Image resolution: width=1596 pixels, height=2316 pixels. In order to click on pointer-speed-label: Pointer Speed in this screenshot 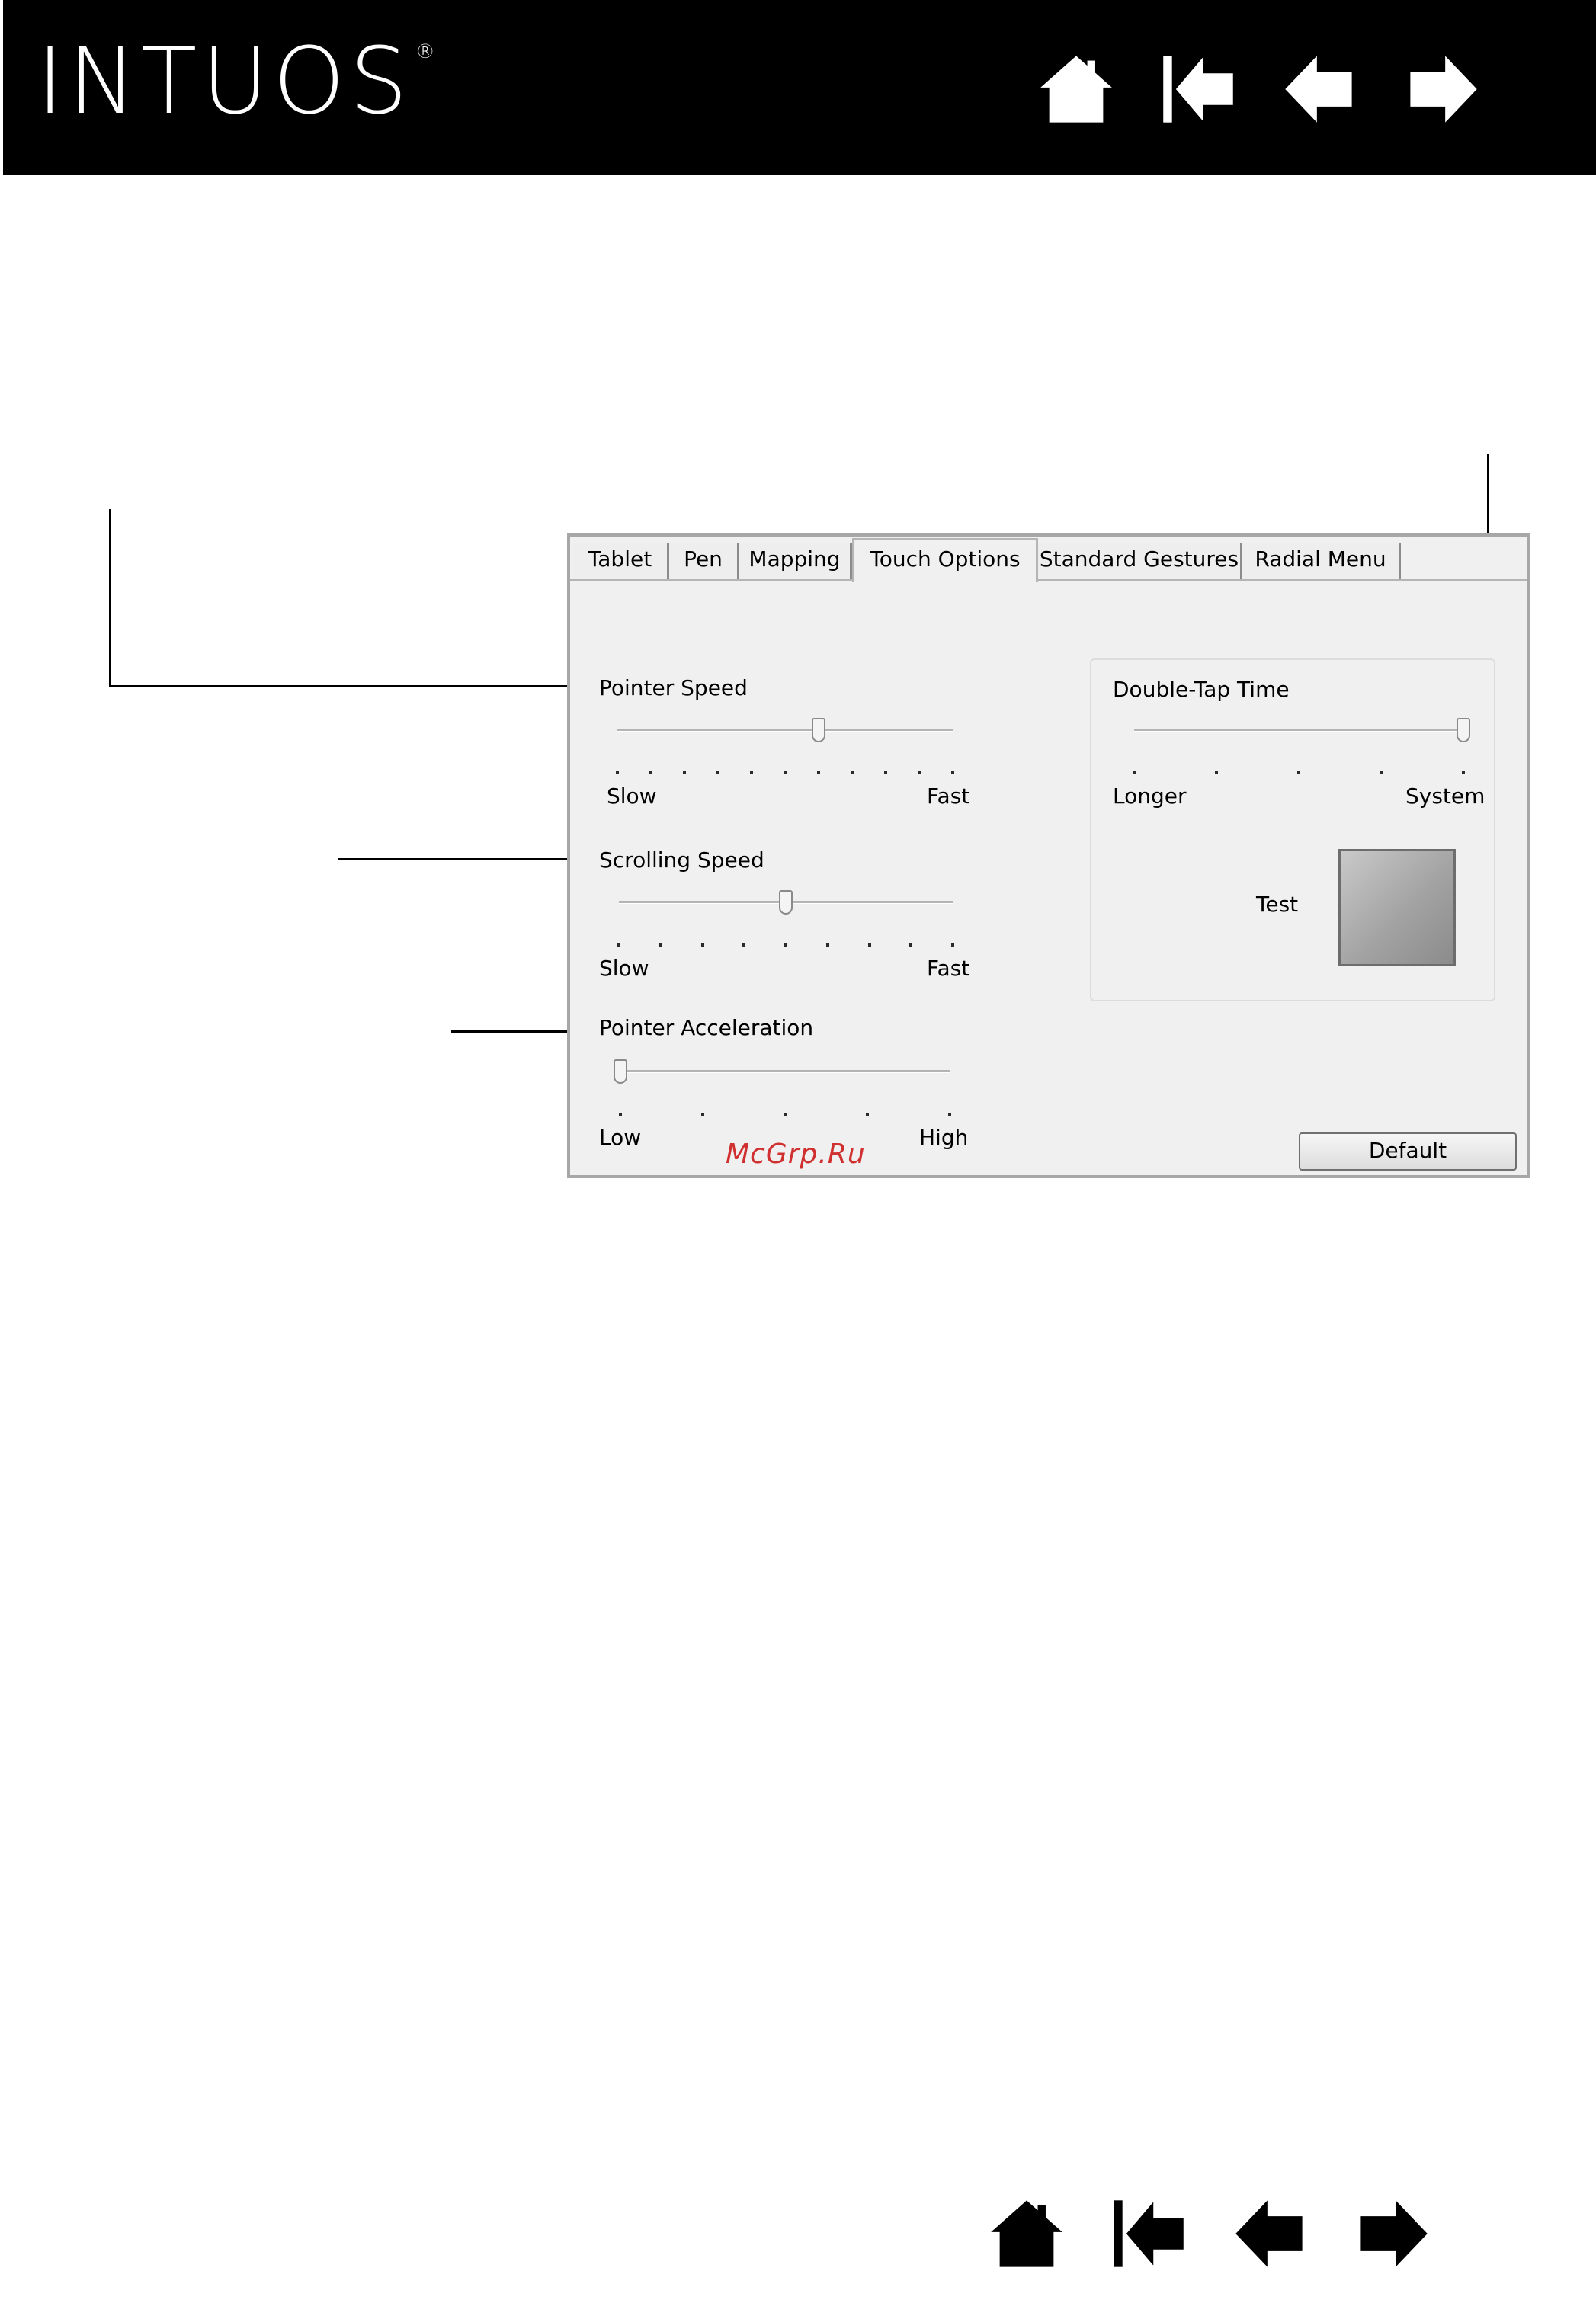, I will do `click(673, 687)`.